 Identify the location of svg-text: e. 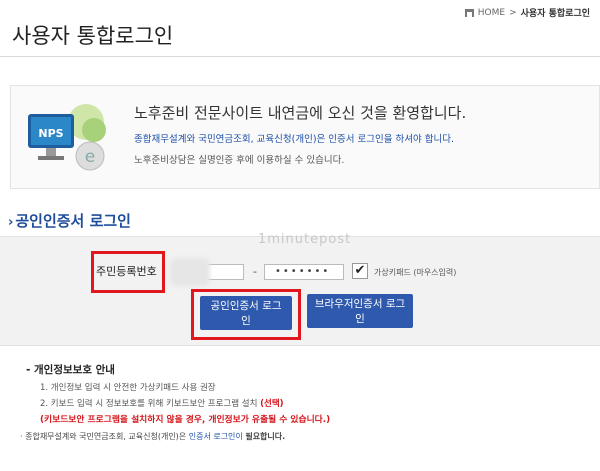
(90, 157).